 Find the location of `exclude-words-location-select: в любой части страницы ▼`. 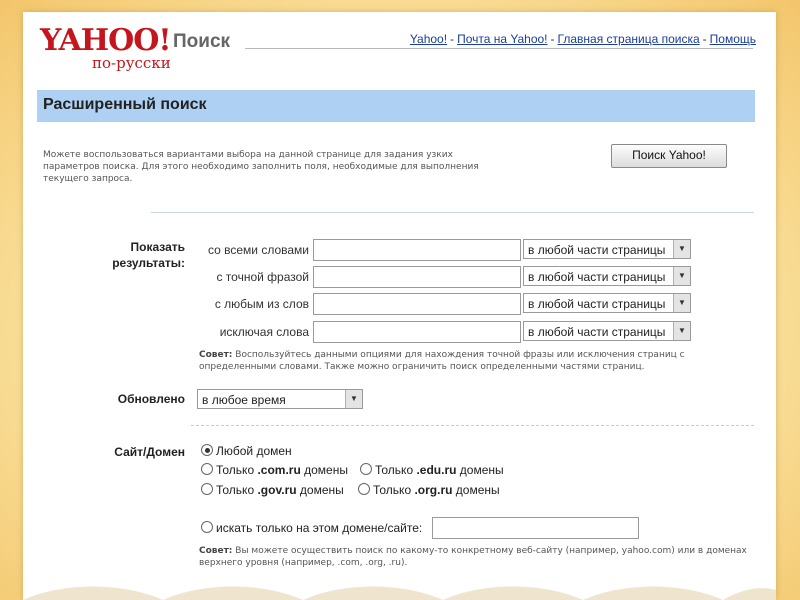

exclude-words-location-select: в любой части страницы ▼ is located at coordinates (607, 331).